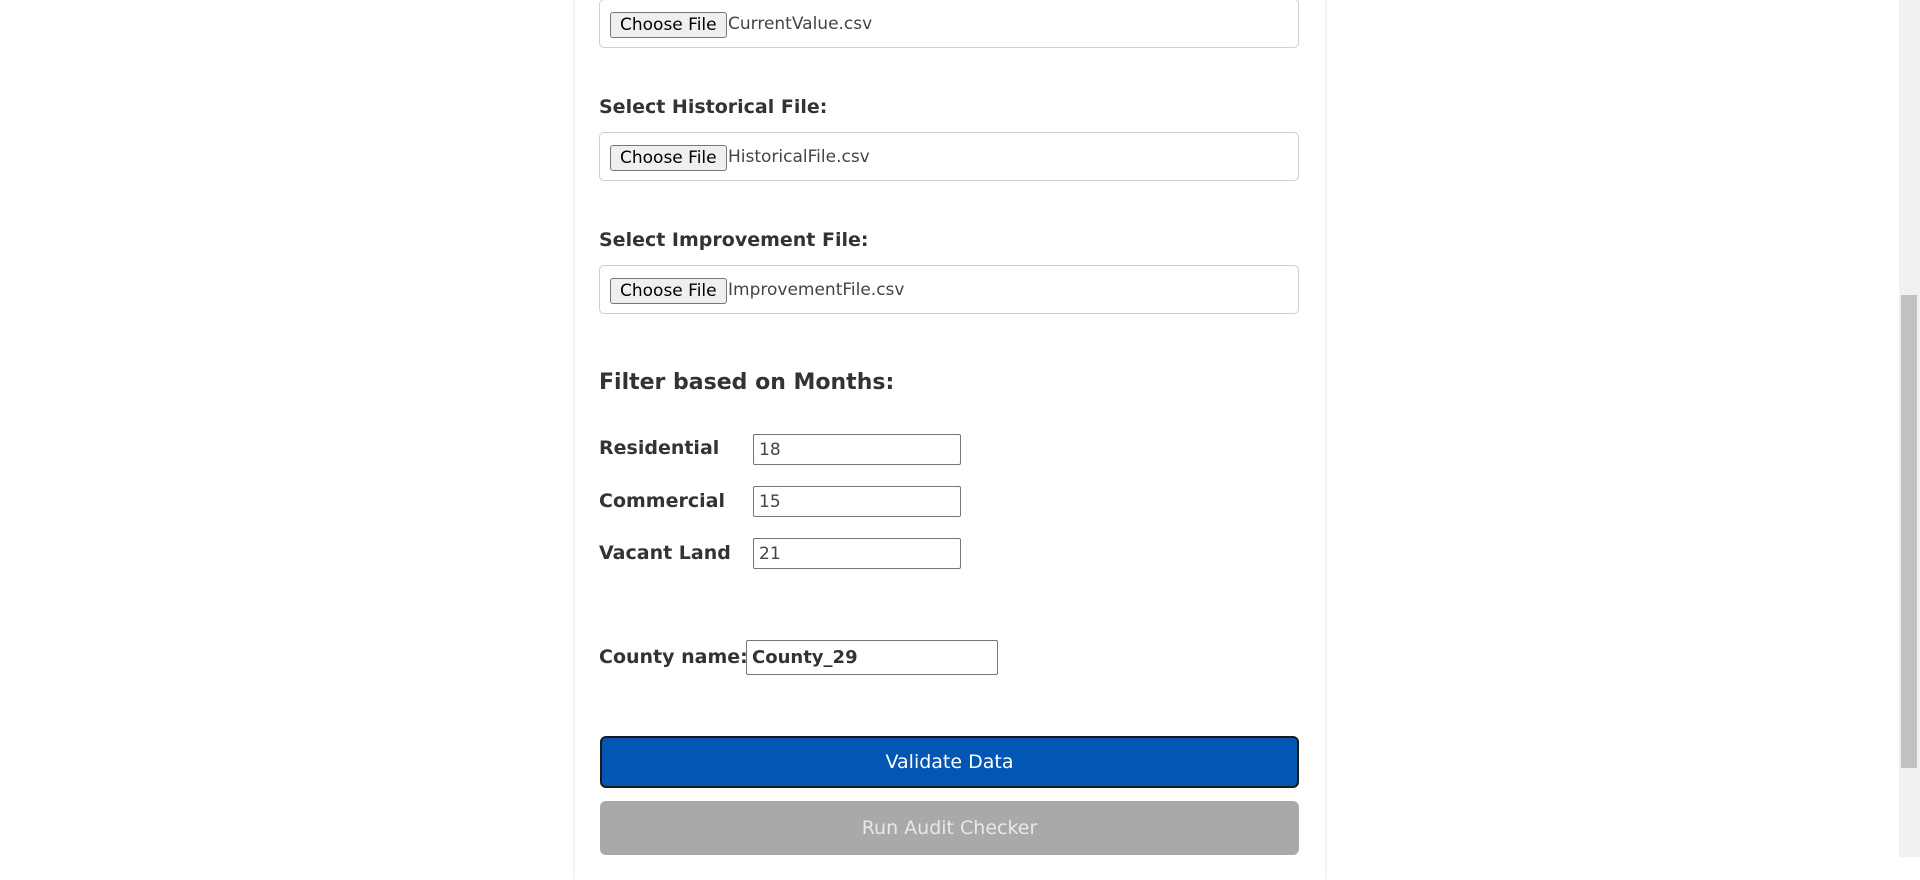 Image resolution: width=1920 pixels, height=880 pixels. Describe the element at coordinates (747, 382) in the screenshot. I see `filter-months-heading: Filter based on Months:` at that location.